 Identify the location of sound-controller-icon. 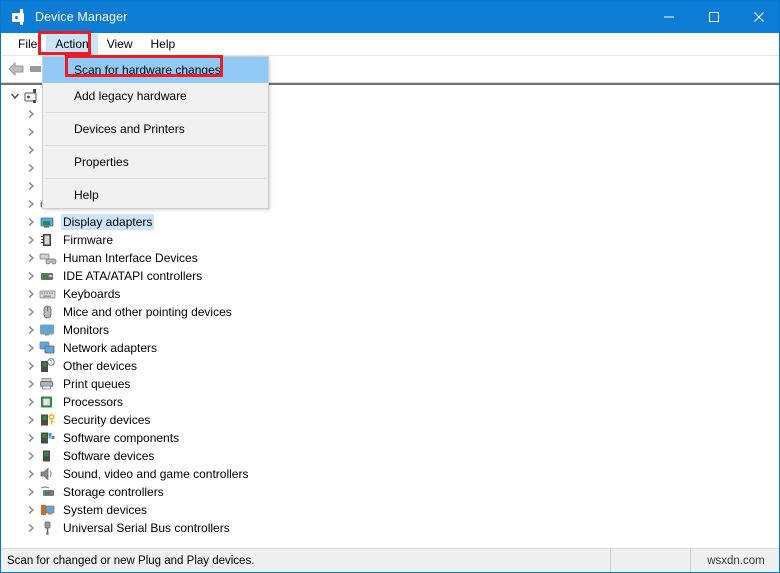
(48, 474).